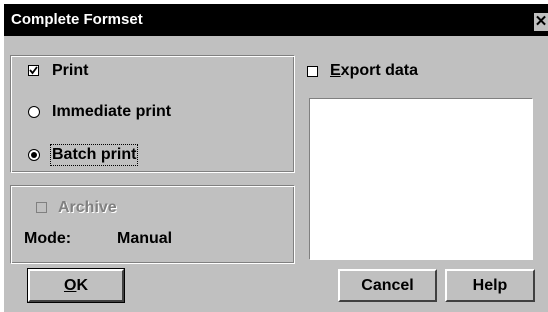  I want to click on close-icon: ✕, so click(541, 21).